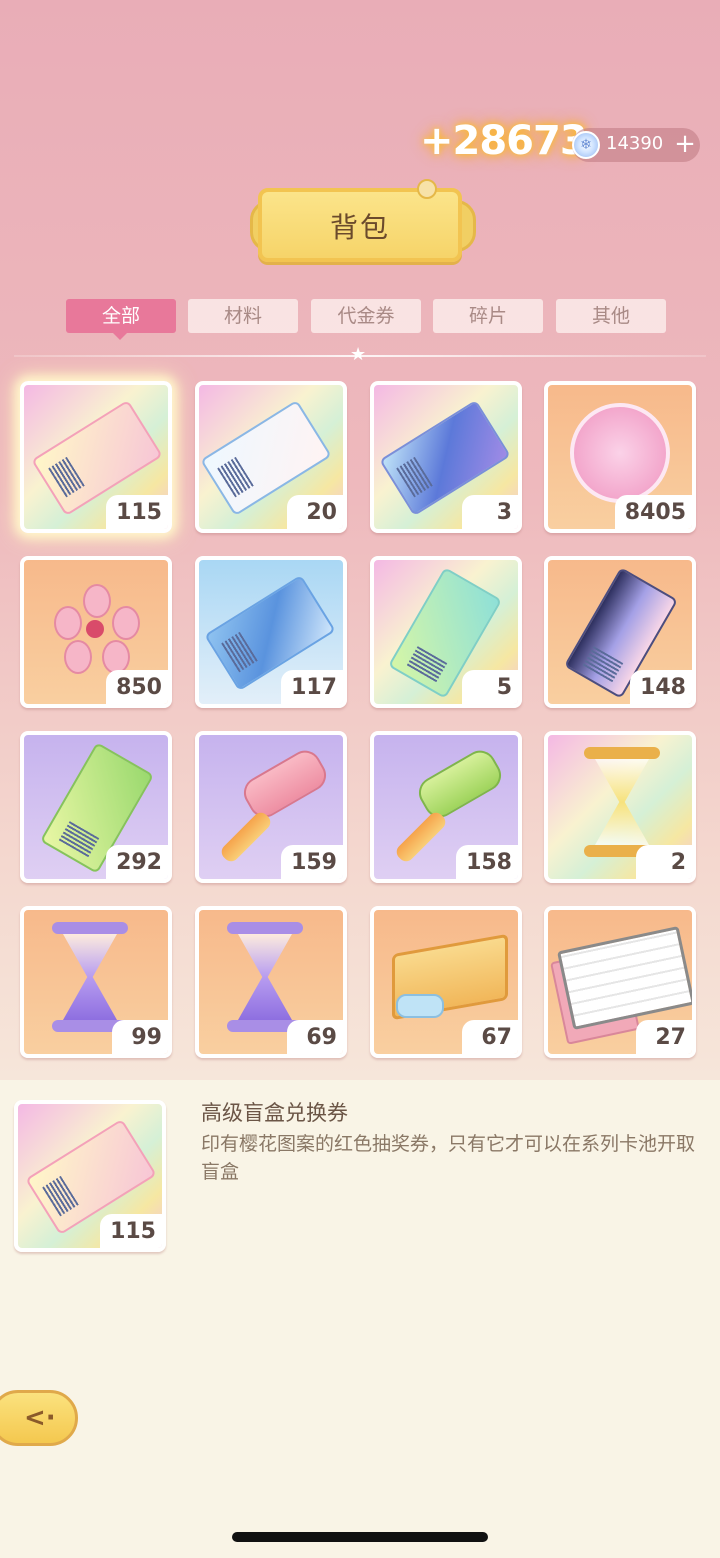 This screenshot has width=720, height=1558. What do you see at coordinates (446, 457) in the screenshot?
I see `inventory-item-mystery-ticket: 3` at bounding box center [446, 457].